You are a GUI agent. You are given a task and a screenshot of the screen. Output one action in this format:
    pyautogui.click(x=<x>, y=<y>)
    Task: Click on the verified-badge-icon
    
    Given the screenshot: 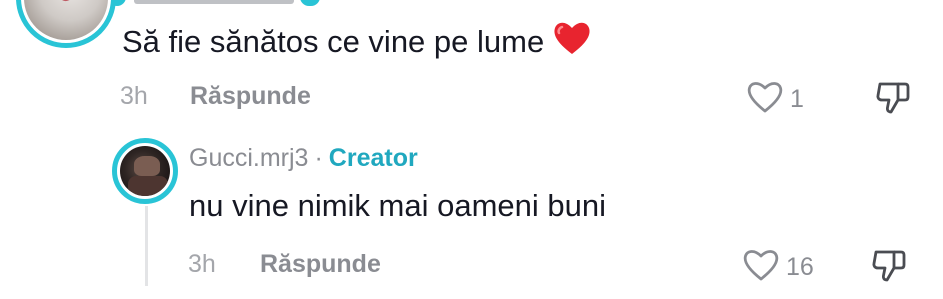 What is the action you would take?
    pyautogui.click(x=310, y=3)
    